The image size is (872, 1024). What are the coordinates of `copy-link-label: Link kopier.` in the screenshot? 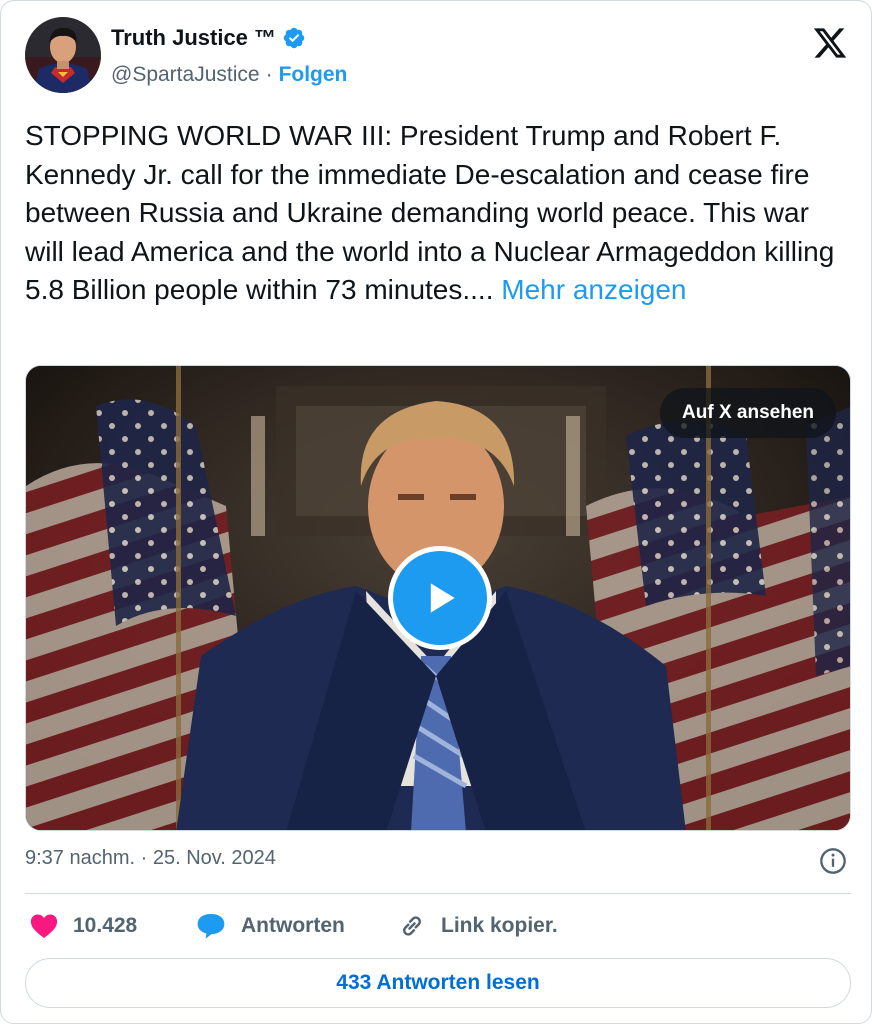 It's located at (499, 925).